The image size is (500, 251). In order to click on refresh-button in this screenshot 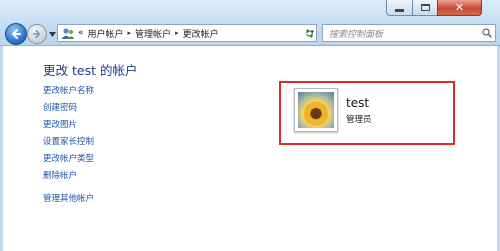, I will do `click(309, 33)`.